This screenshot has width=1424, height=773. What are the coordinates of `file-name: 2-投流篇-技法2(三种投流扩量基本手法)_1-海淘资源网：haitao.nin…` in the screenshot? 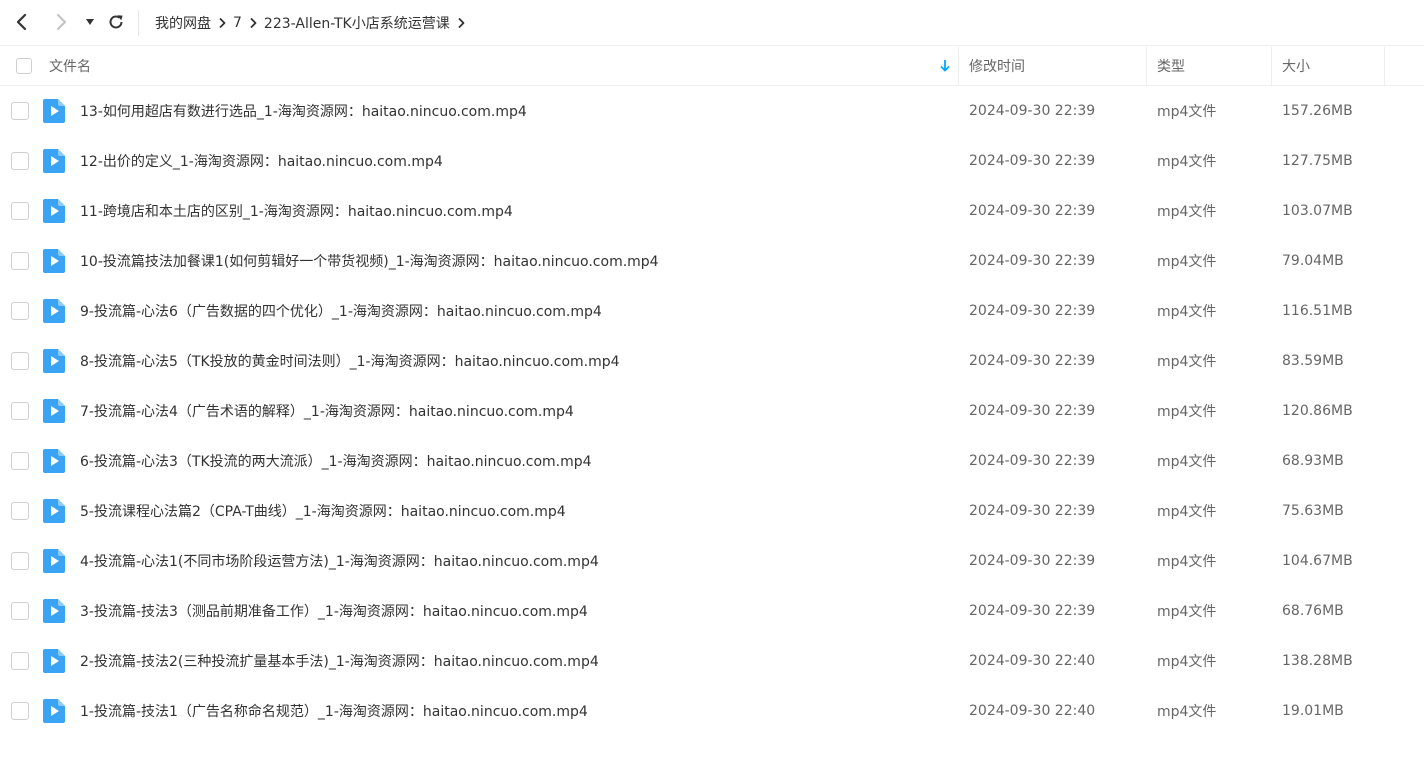 It's located at (339, 661).